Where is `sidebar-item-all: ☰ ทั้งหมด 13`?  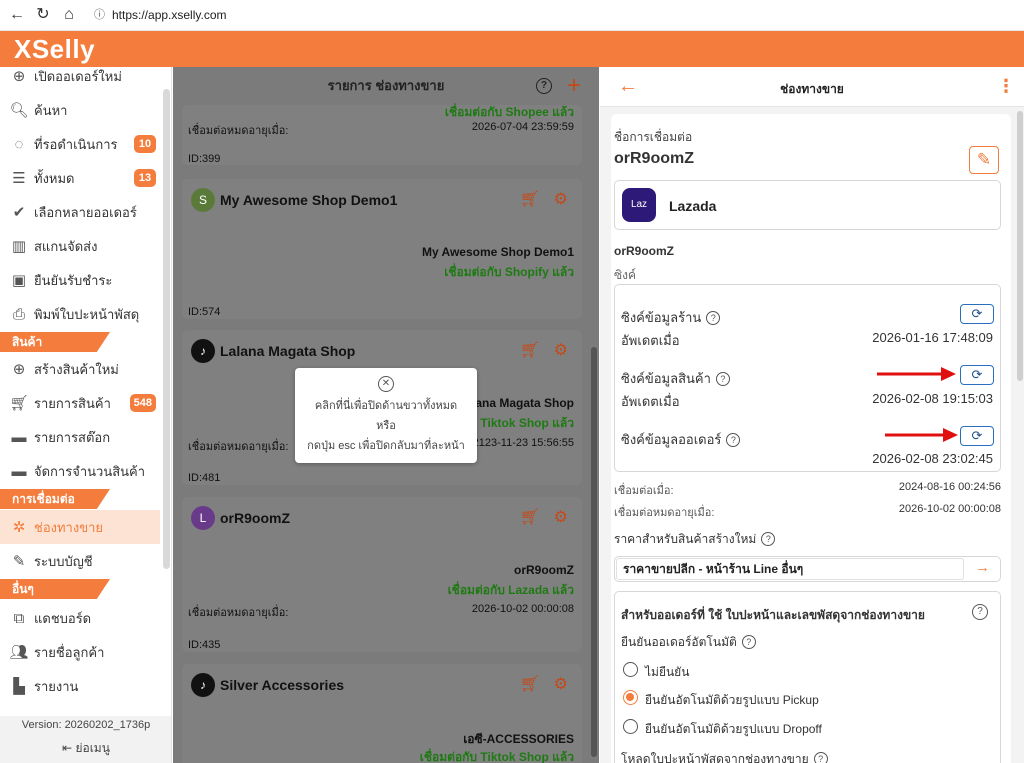
sidebar-item-all: ☰ ทั้งหมด 13 is located at coordinates (80, 178).